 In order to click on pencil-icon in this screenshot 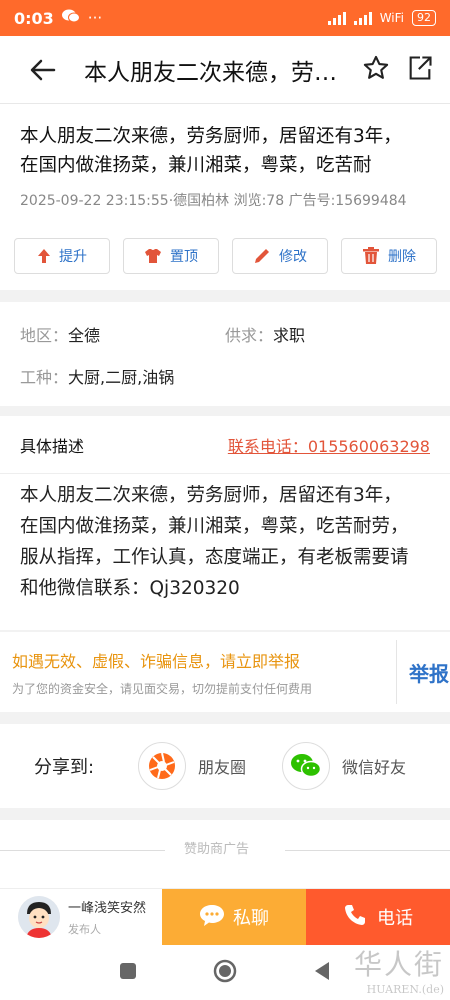, I will do `click(262, 256)`.